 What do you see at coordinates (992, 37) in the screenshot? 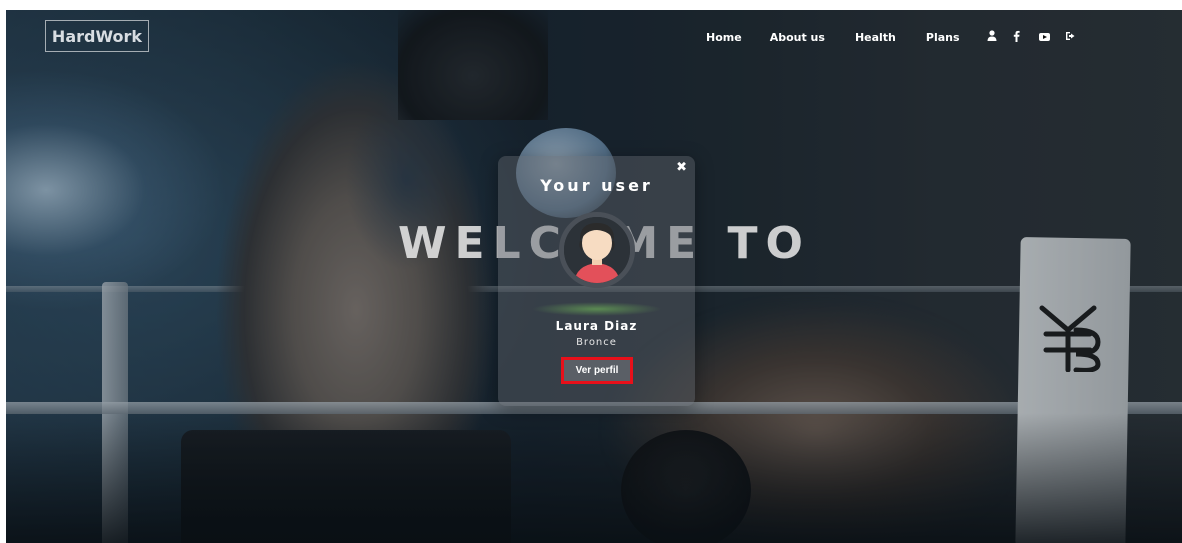
I see `user-icon` at bounding box center [992, 37].